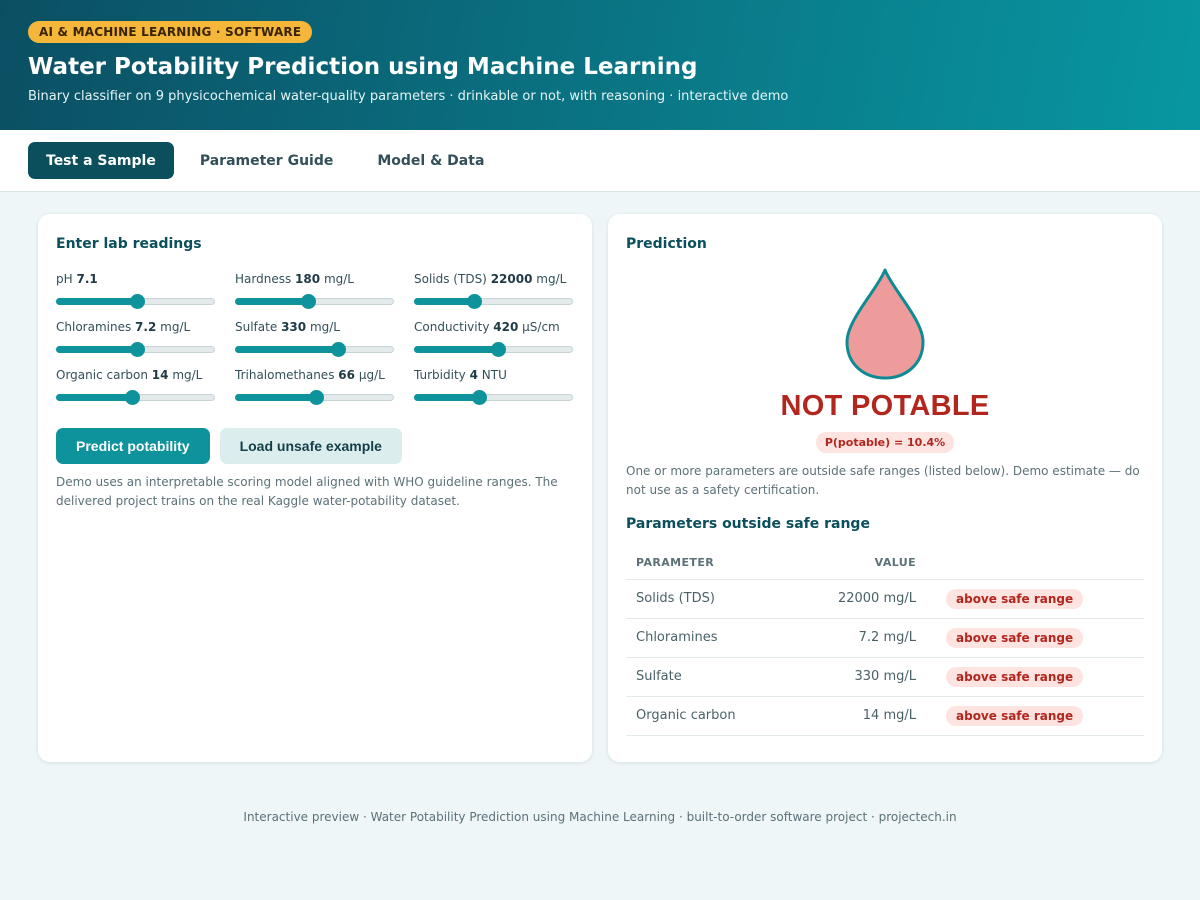  What do you see at coordinates (473, 375) in the screenshot?
I see `param-value: 4` at bounding box center [473, 375].